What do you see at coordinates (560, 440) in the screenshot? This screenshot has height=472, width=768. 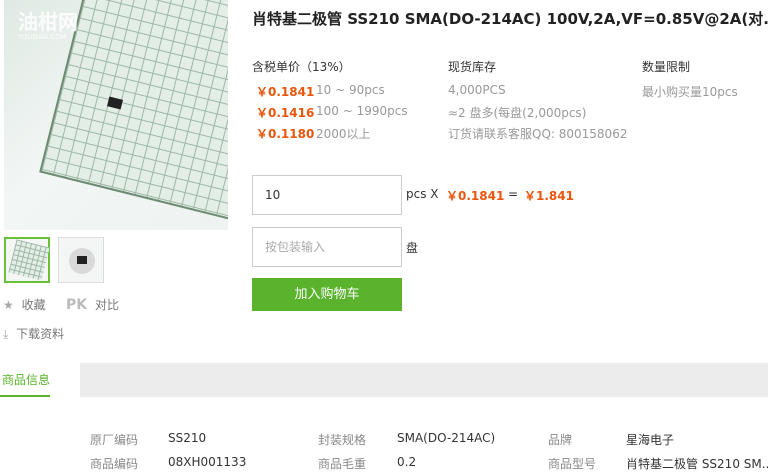 I see `spec-label: 品牌` at bounding box center [560, 440].